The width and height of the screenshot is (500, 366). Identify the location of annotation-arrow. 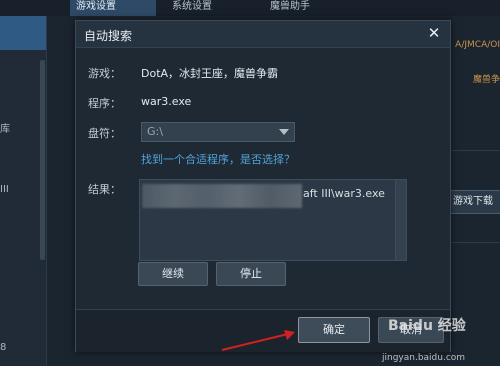
(258, 340).